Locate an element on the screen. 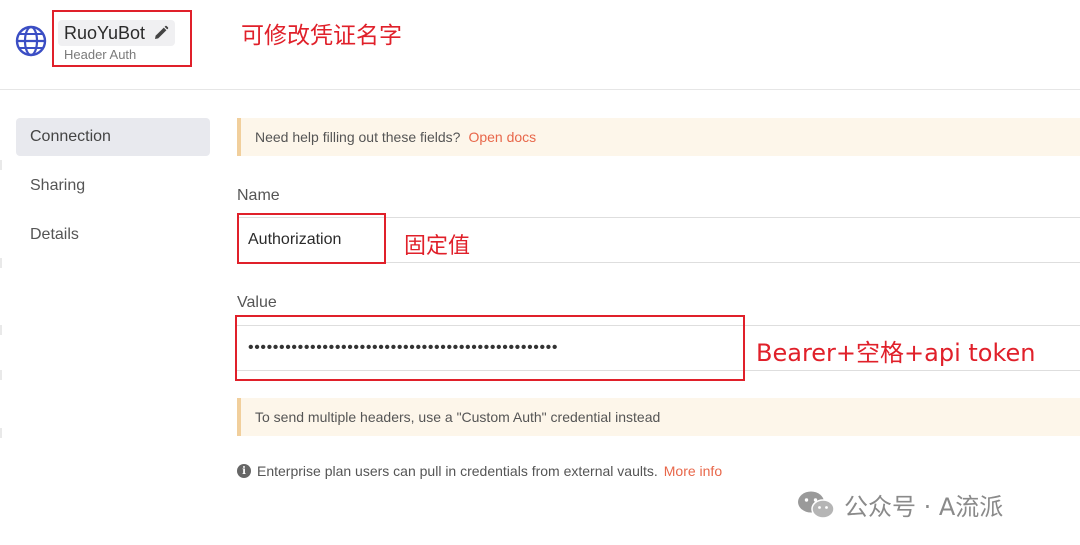  annotation-box-title is located at coordinates (122, 38).